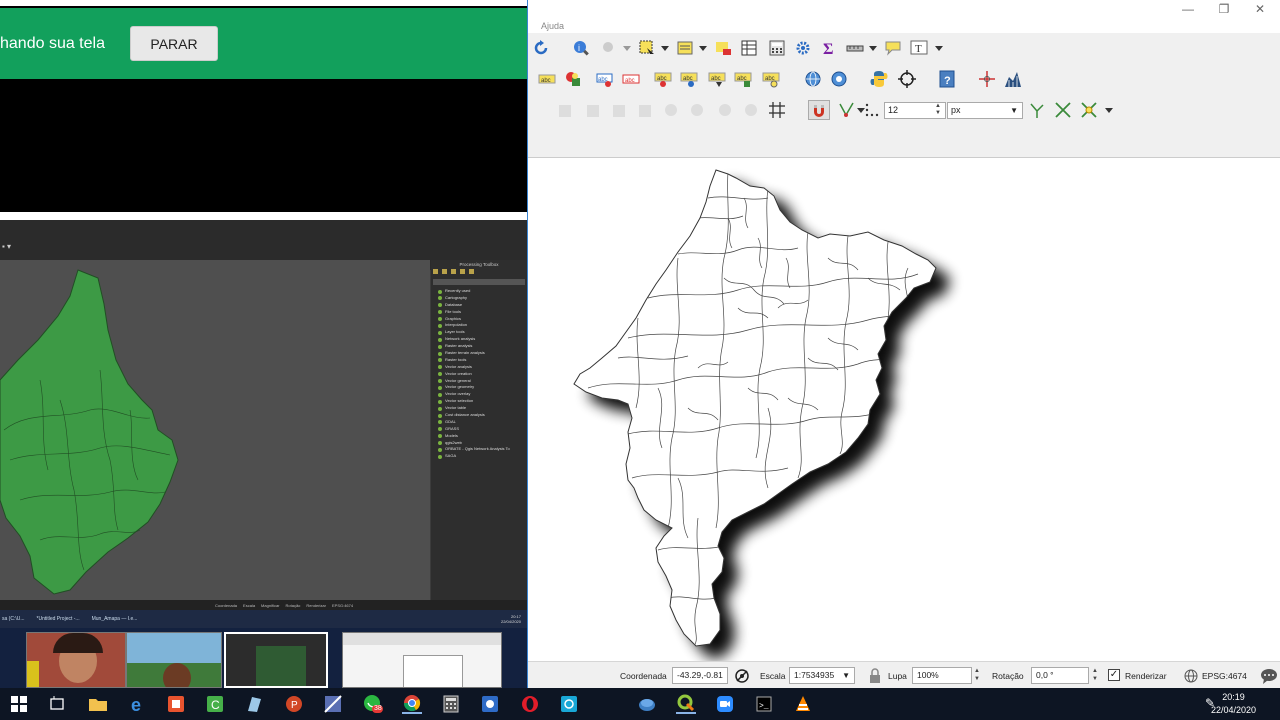  I want to click on toolbox-item: Vector analysis, so click(479, 367).